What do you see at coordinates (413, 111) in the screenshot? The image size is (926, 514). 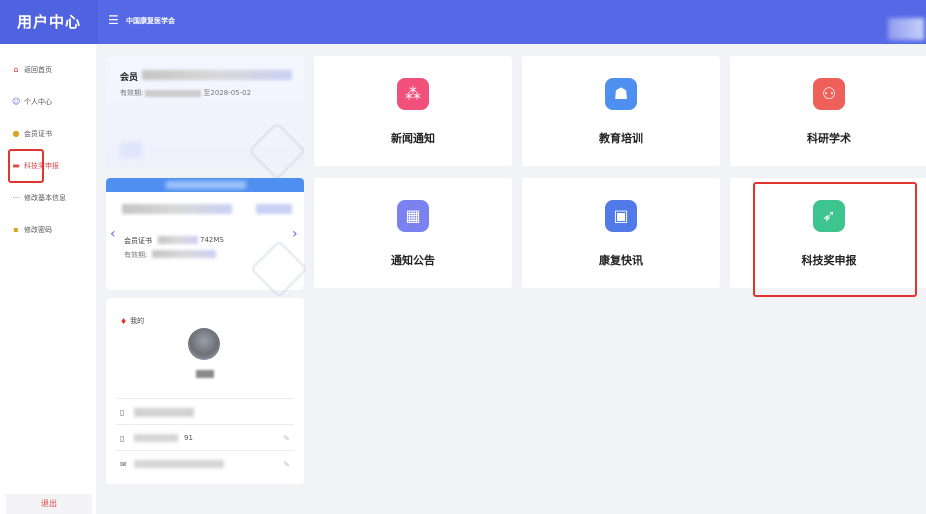 I see `tile-news: ⁂ 新闻通知` at bounding box center [413, 111].